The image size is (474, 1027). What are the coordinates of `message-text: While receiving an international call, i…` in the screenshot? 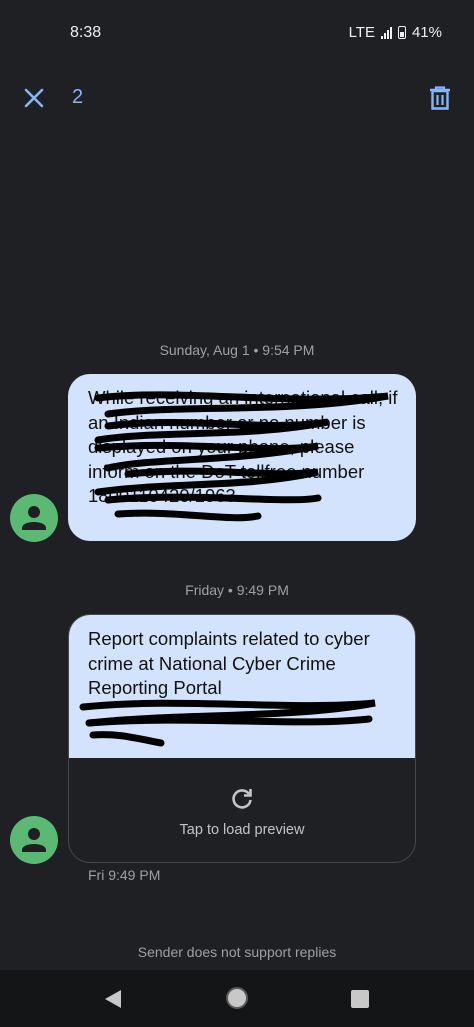 It's located at (243, 446).